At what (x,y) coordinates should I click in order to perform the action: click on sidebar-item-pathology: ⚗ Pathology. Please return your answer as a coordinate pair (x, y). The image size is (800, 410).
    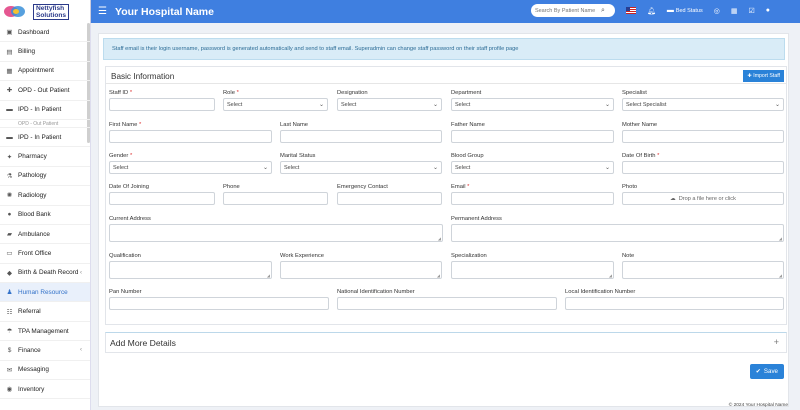
    Looking at the image, I should click on (45, 177).